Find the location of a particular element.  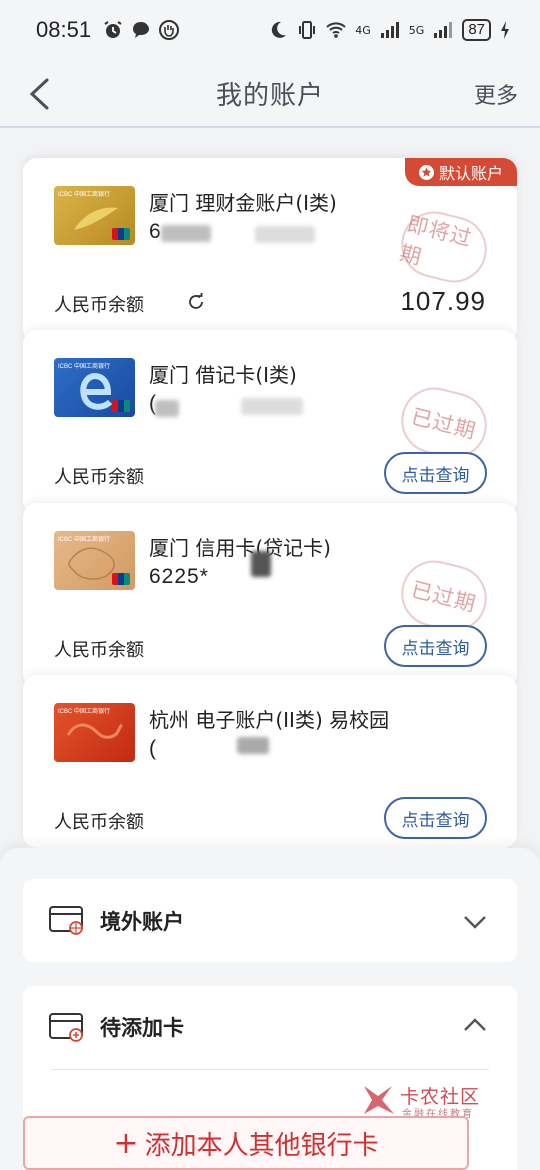

nav-bar: 我的账户 更多 is located at coordinates (270, 94).